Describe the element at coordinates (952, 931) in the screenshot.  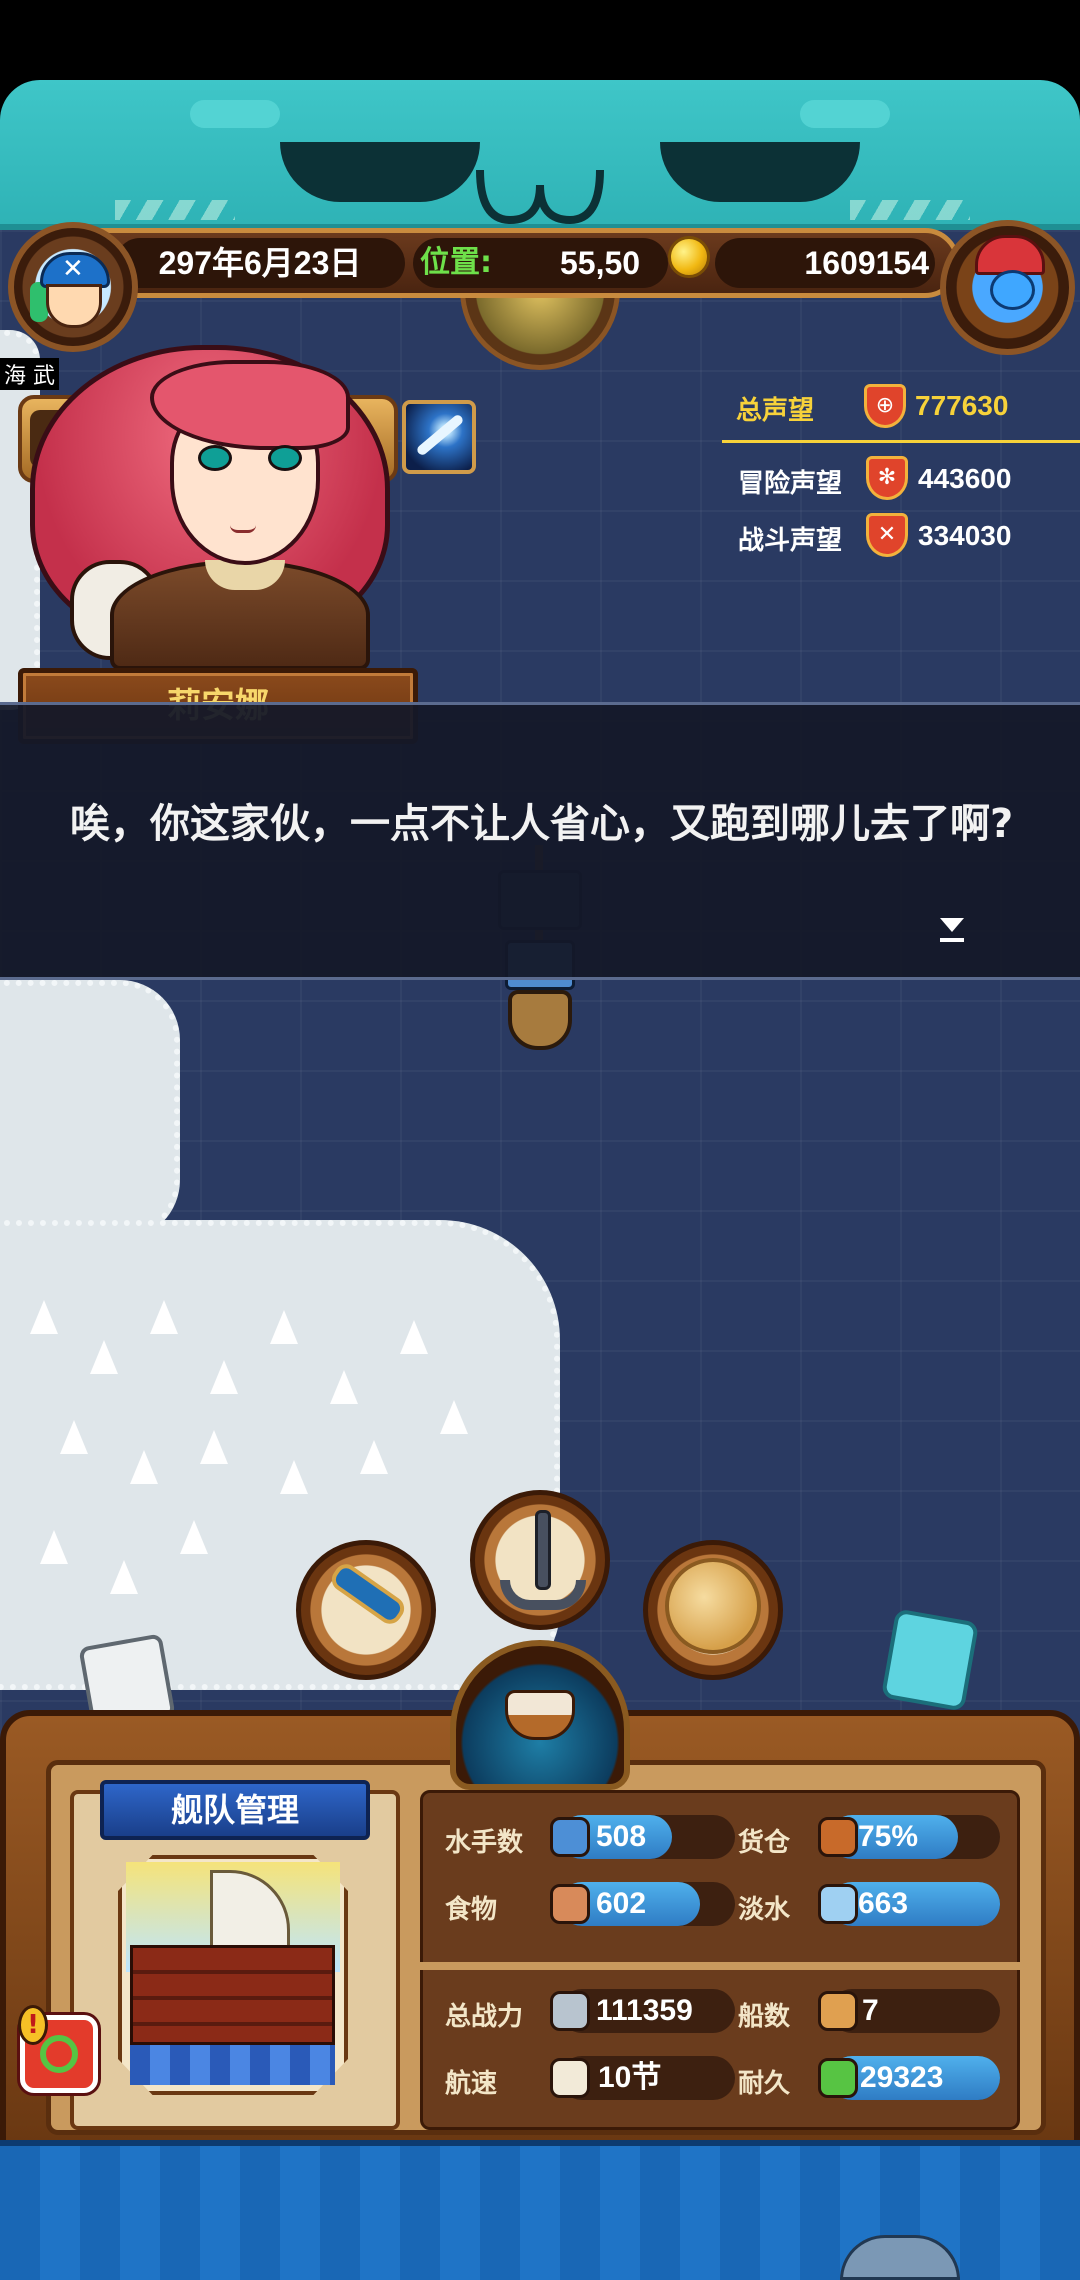
I see `dialog-next-arrow-icon` at that location.